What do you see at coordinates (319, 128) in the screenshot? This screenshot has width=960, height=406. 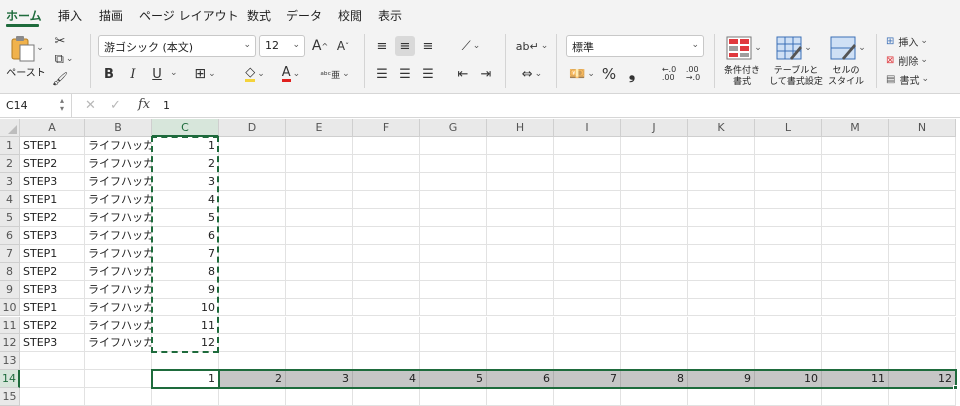 I see `column-header-e: E` at bounding box center [319, 128].